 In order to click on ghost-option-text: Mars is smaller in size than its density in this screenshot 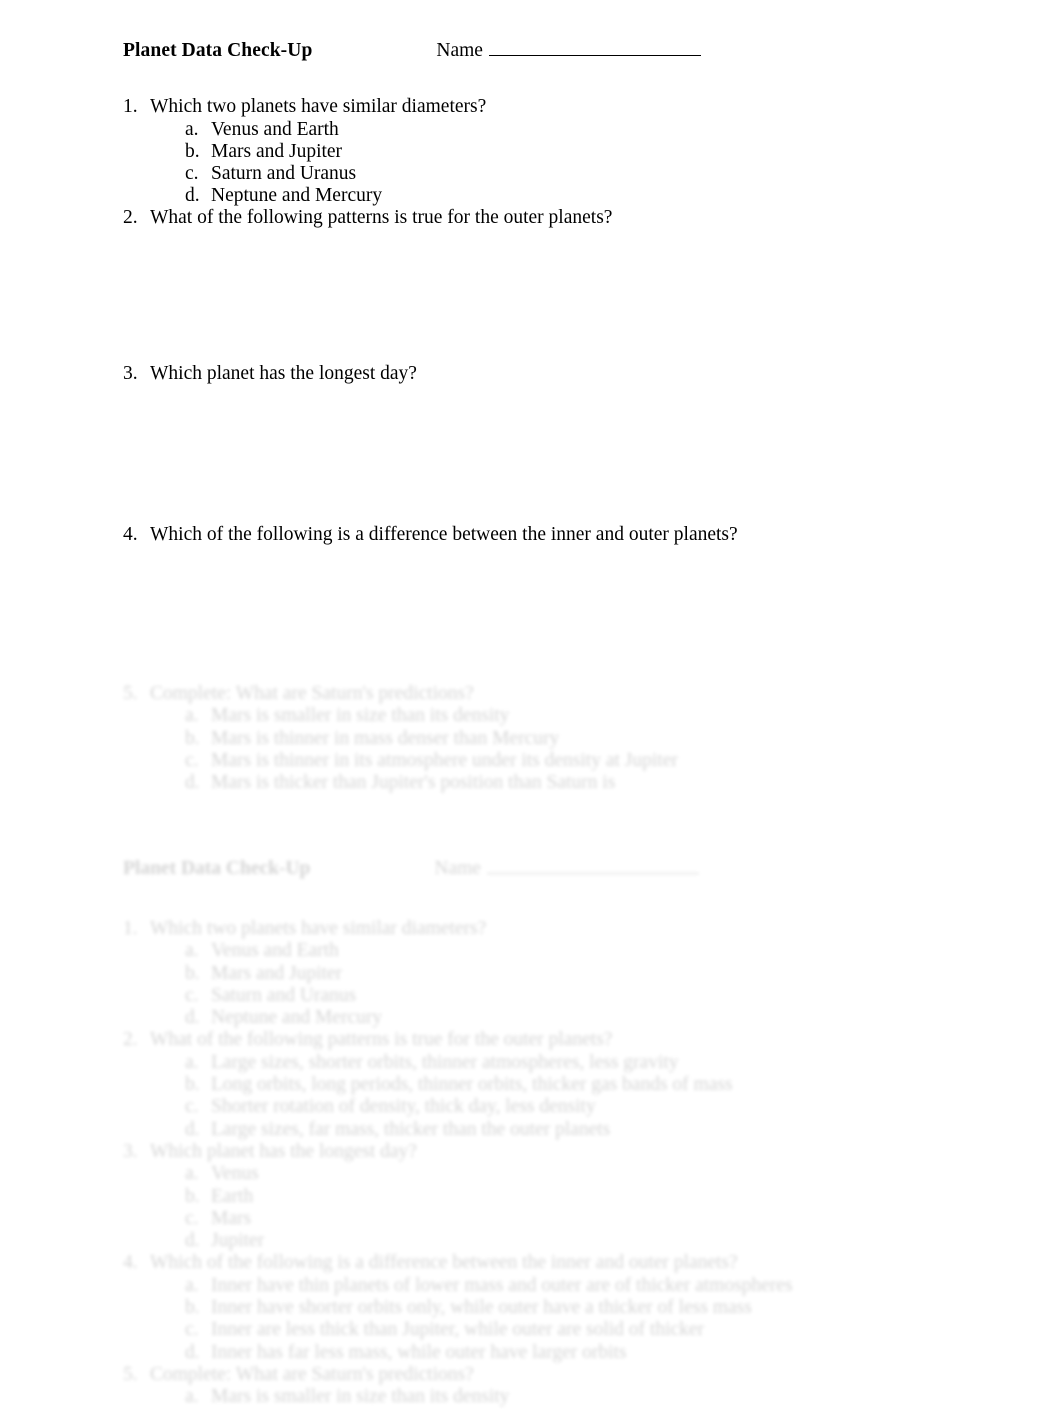, I will do `click(360, 716)`.